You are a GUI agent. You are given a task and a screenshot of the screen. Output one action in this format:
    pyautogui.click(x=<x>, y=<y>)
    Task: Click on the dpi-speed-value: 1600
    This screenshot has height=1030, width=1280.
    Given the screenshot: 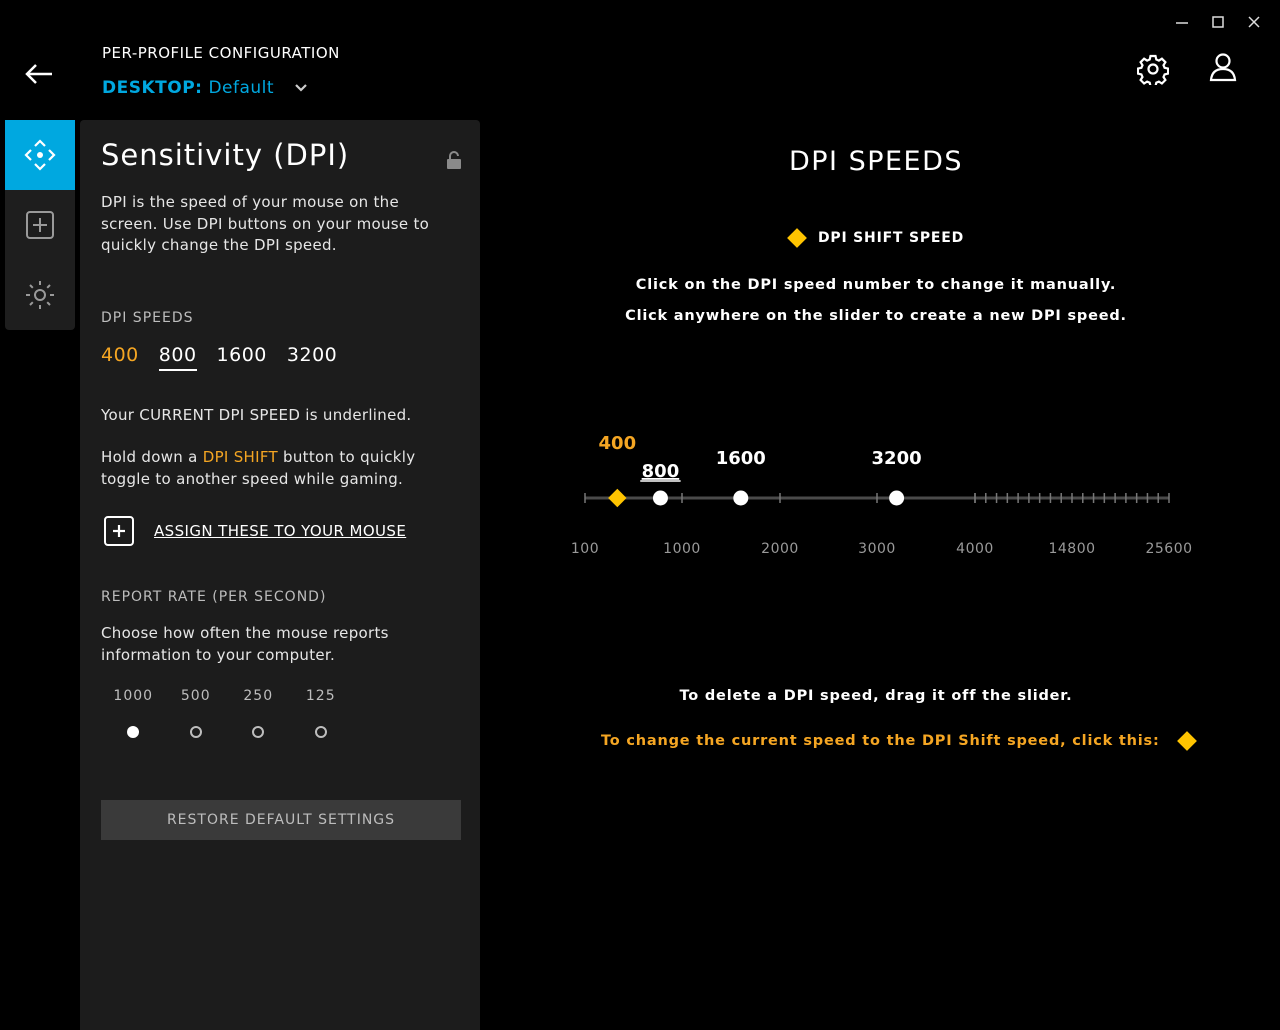 What is the action you would take?
    pyautogui.click(x=242, y=357)
    